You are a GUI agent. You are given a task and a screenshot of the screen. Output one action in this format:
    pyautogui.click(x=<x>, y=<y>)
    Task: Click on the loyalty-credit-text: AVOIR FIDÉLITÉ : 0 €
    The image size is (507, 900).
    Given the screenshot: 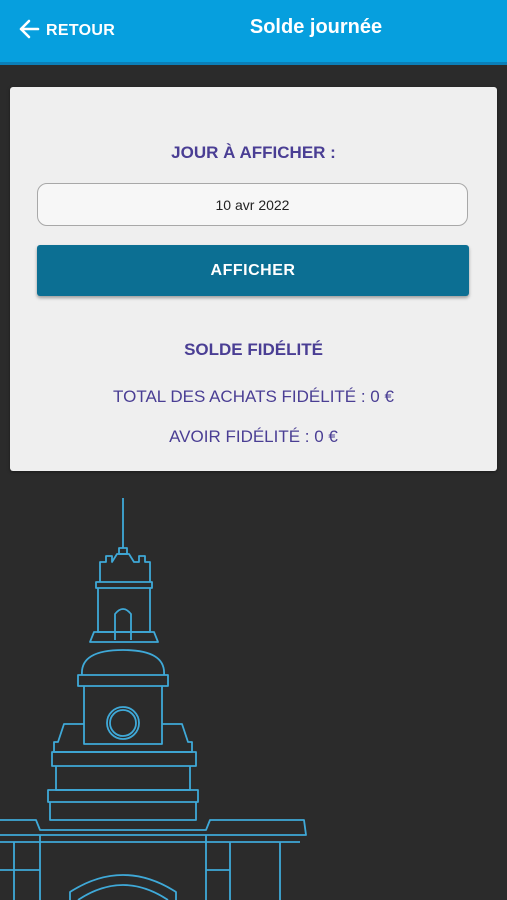 What is the action you would take?
    pyautogui.click(x=253, y=436)
    